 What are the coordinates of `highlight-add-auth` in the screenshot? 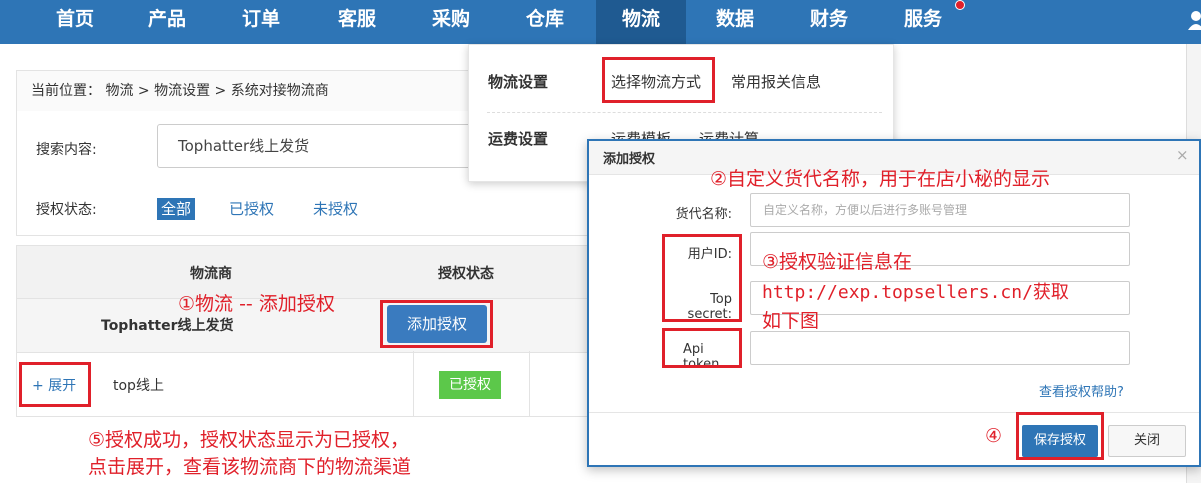 It's located at (436, 324).